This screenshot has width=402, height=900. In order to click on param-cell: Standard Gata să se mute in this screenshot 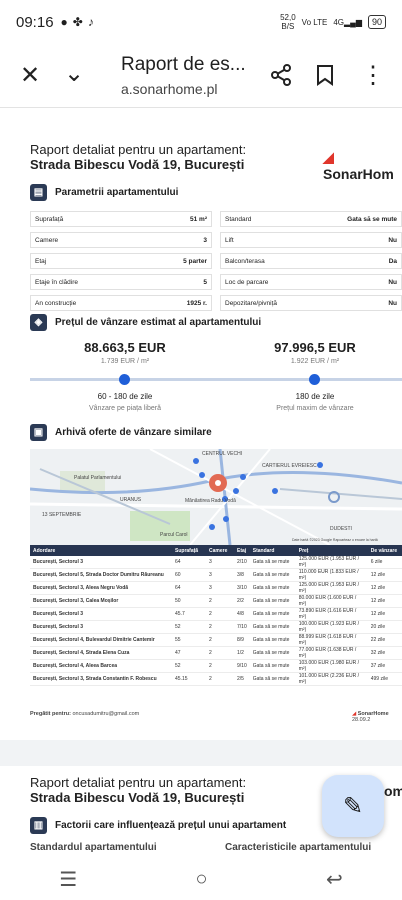, I will do `click(311, 219)`.